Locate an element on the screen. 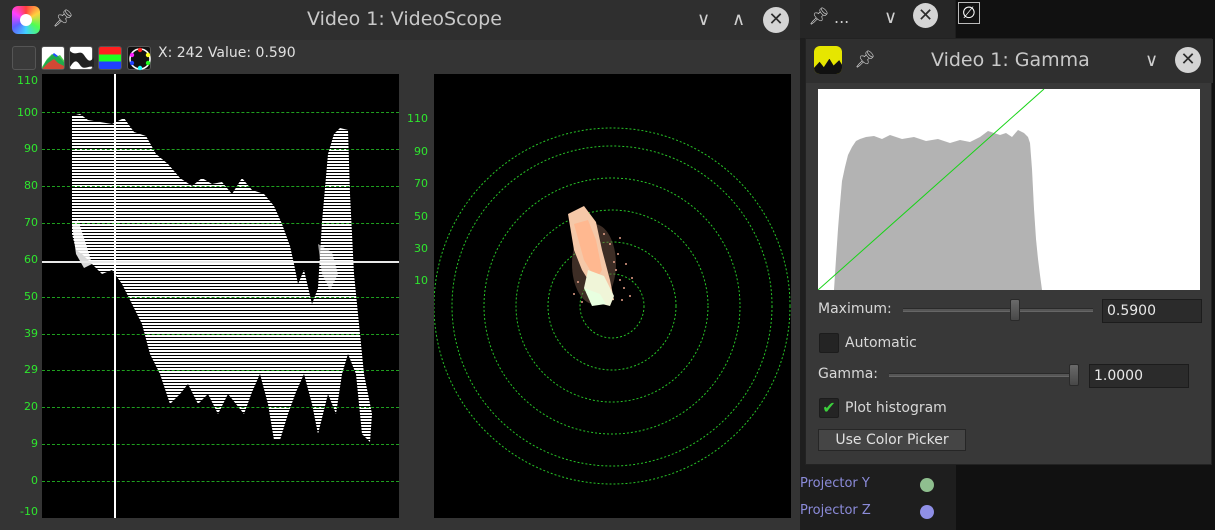 The height and width of the screenshot is (530, 1215). use-color-picker-button: Use Color Picker is located at coordinates (892, 440).